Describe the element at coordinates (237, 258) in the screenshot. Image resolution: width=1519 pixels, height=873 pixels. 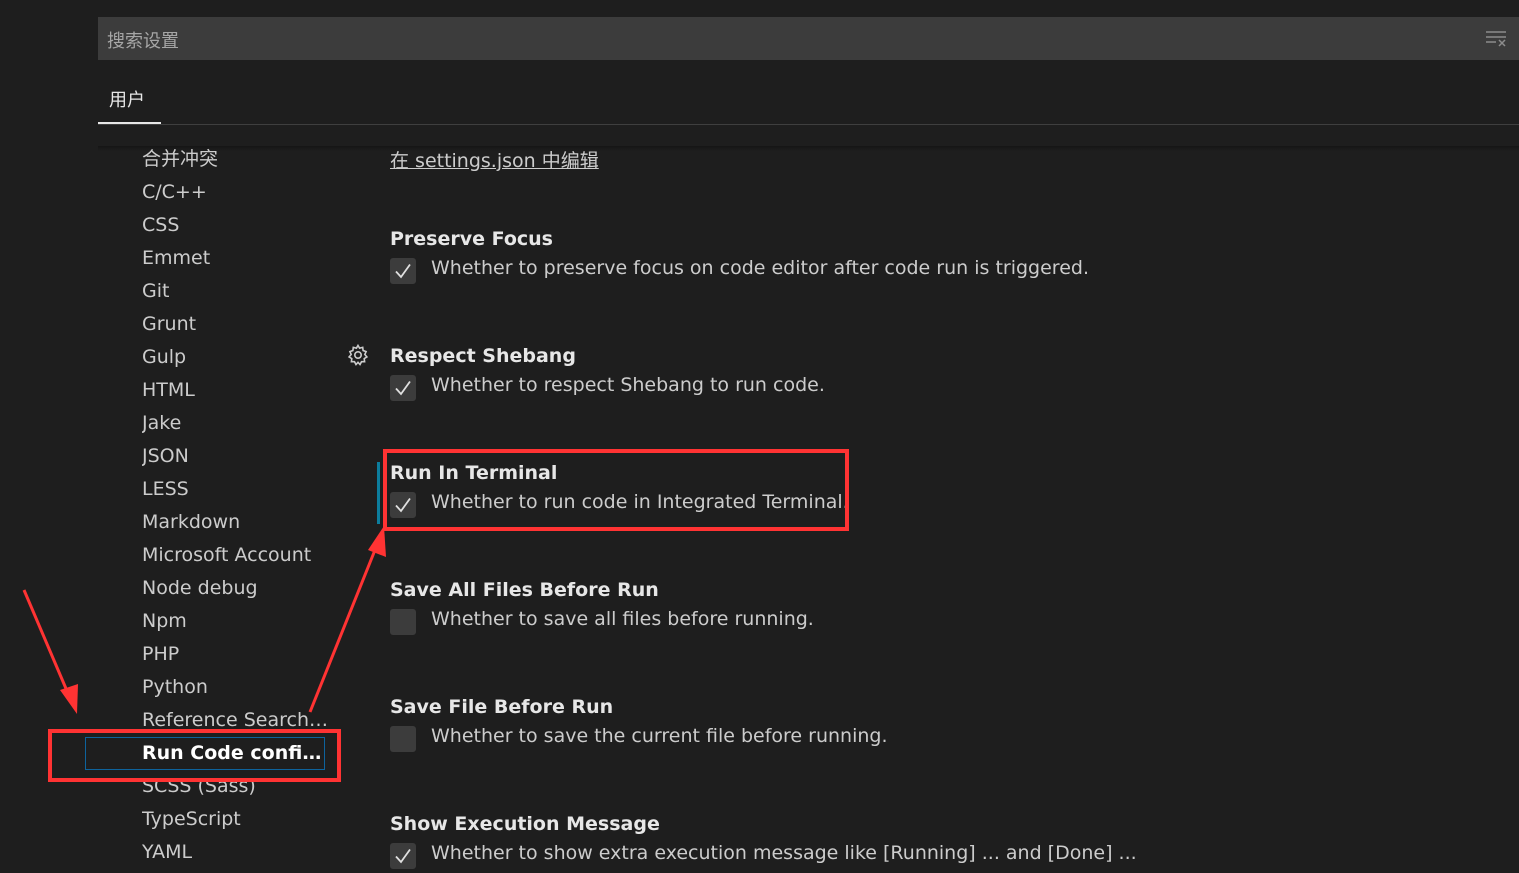
I see `toc-item: Emmet` at that location.